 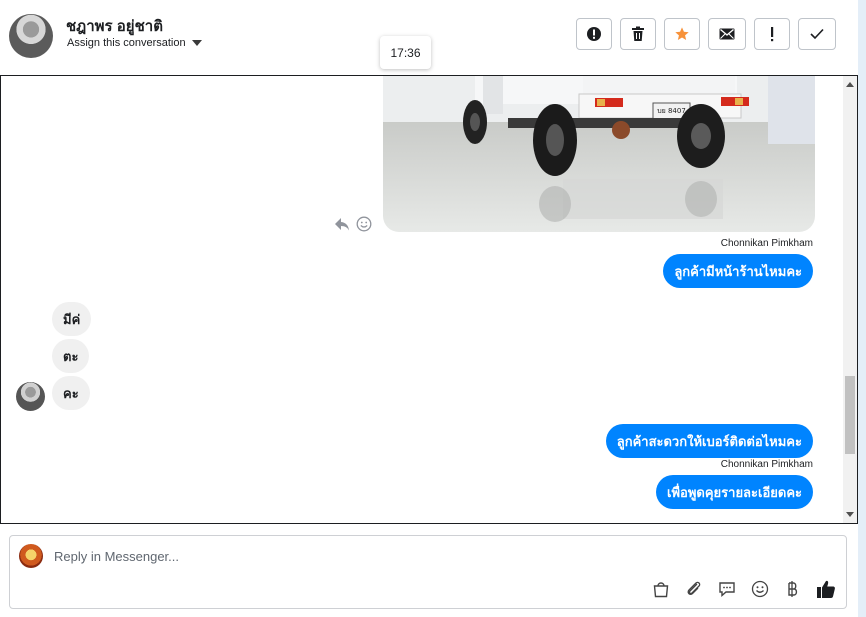 I want to click on outgoing-message: ลูกค้ามีหน้าร้านไหมคะ, so click(x=738, y=271).